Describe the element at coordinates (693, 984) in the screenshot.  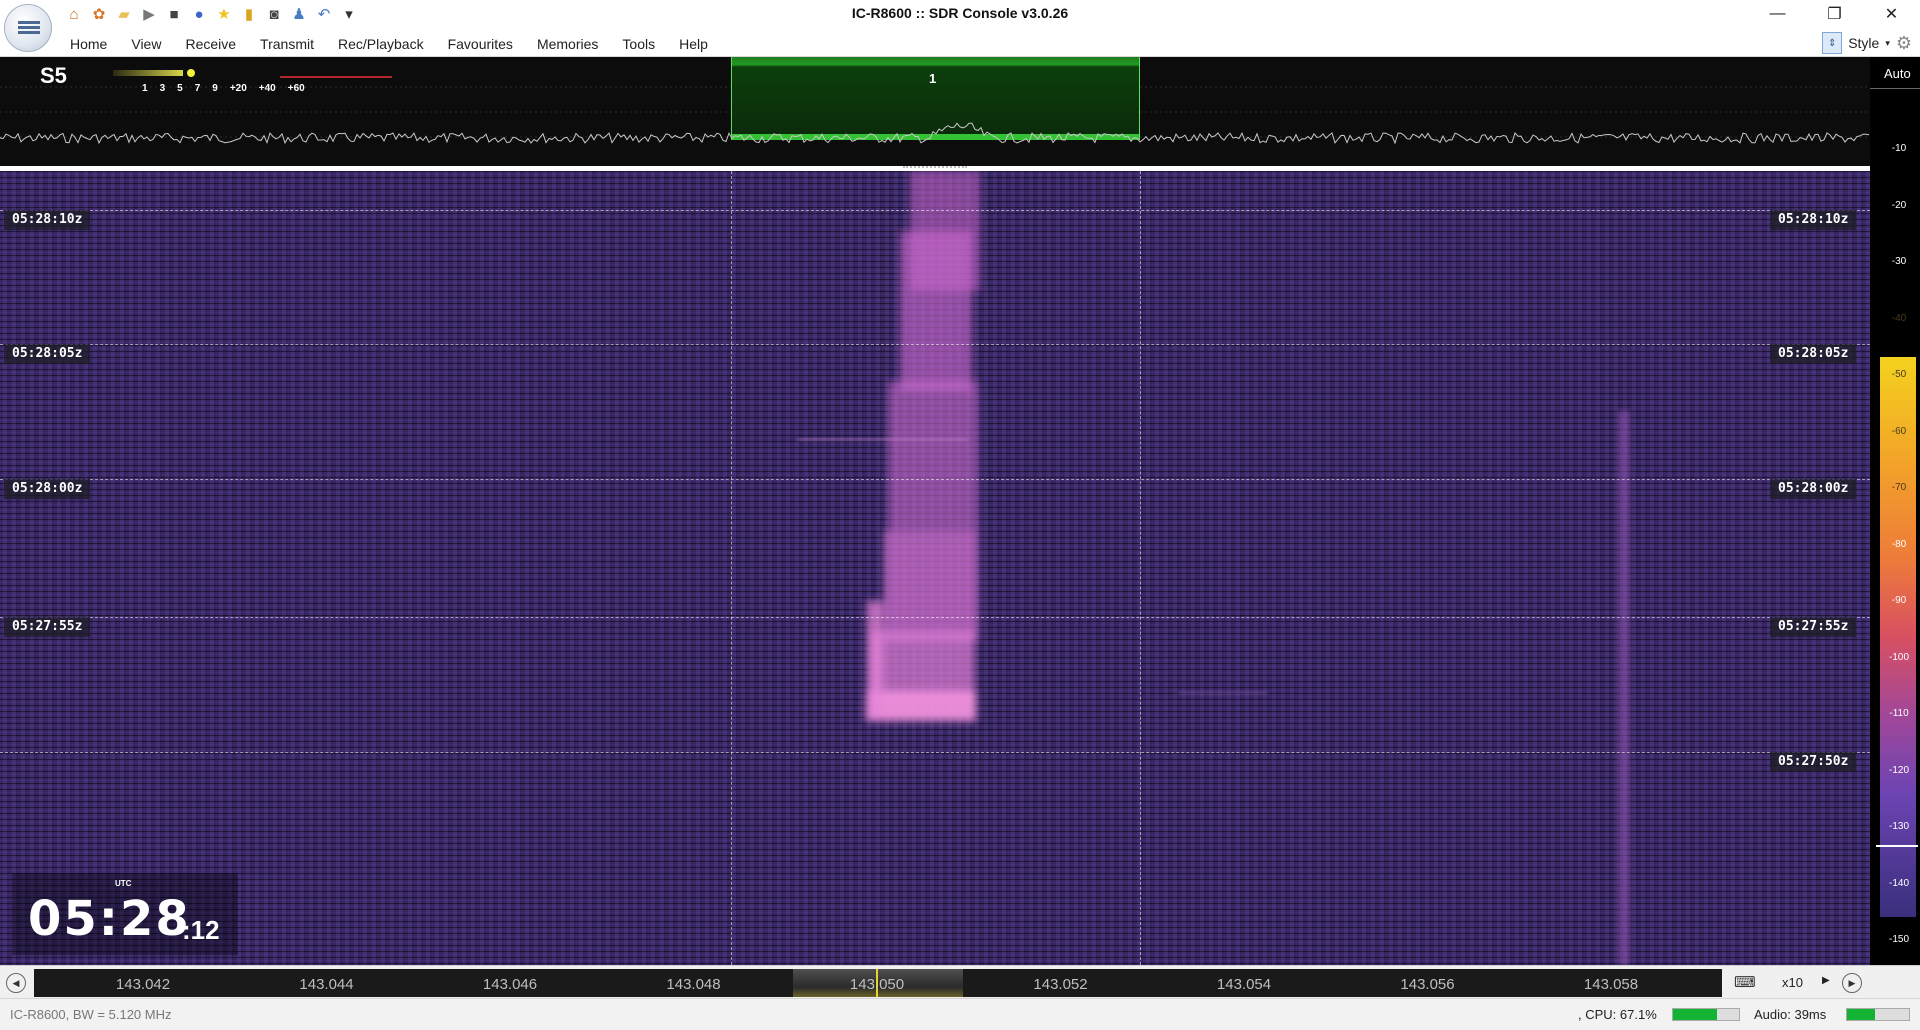
I see `axis-frequency-label: 143.048` at that location.